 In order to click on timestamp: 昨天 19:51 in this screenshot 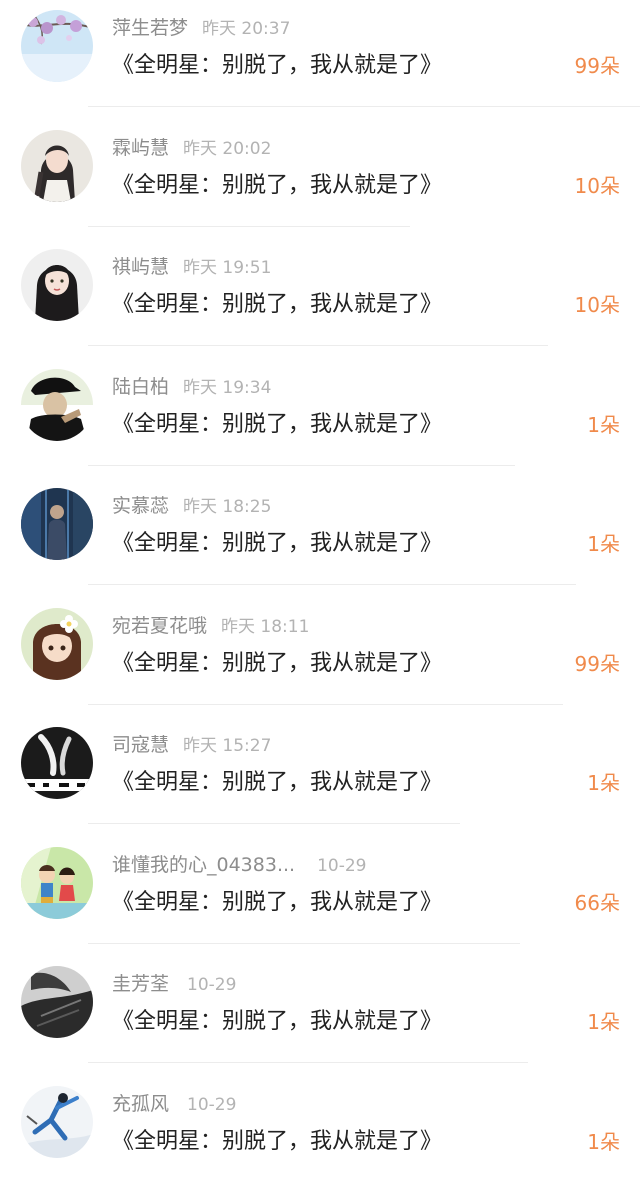, I will do `click(227, 268)`.